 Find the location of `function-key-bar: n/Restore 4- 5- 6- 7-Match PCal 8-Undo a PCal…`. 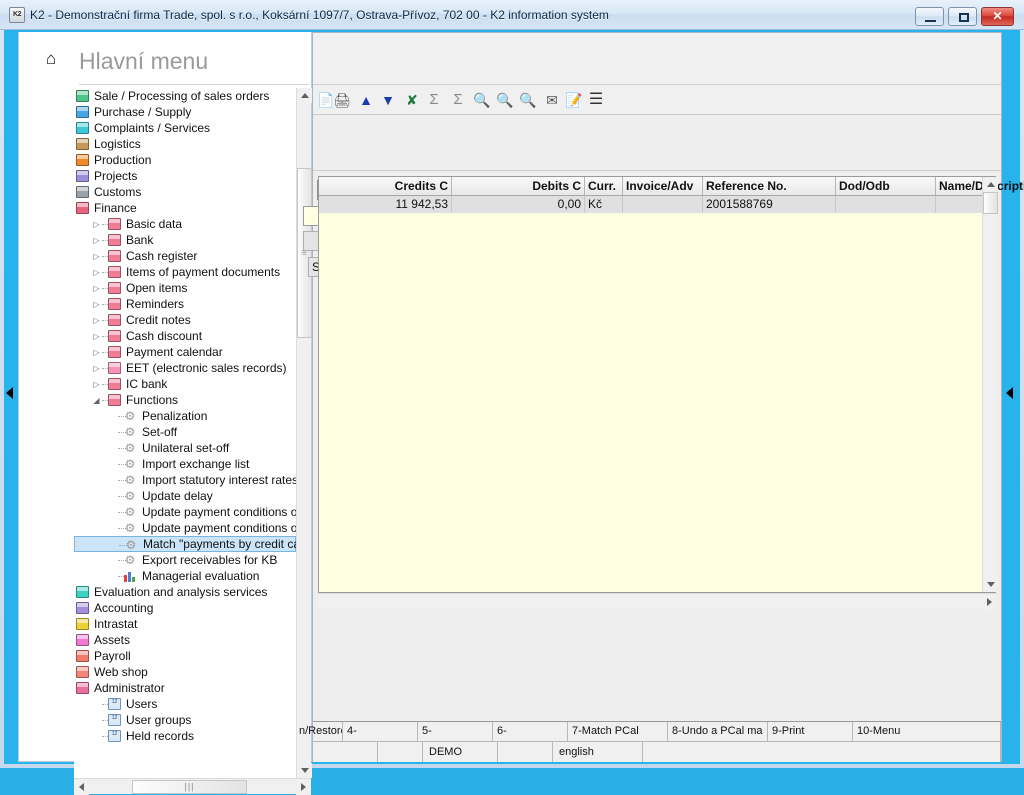

function-key-bar: n/Restore 4- 5- 6- 7-Match PCal 8-Undo a PCal… is located at coordinates (650, 731).